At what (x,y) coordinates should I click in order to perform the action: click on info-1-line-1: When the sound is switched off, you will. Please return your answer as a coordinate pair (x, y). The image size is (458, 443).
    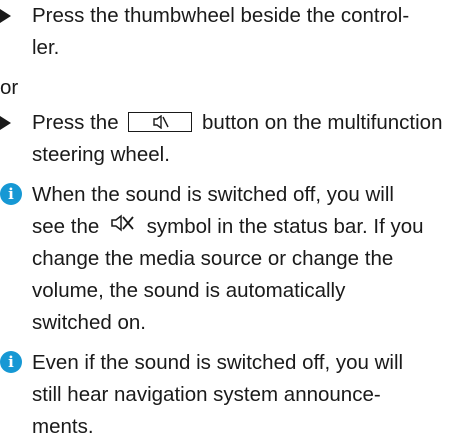
    Looking at the image, I should click on (213, 194).